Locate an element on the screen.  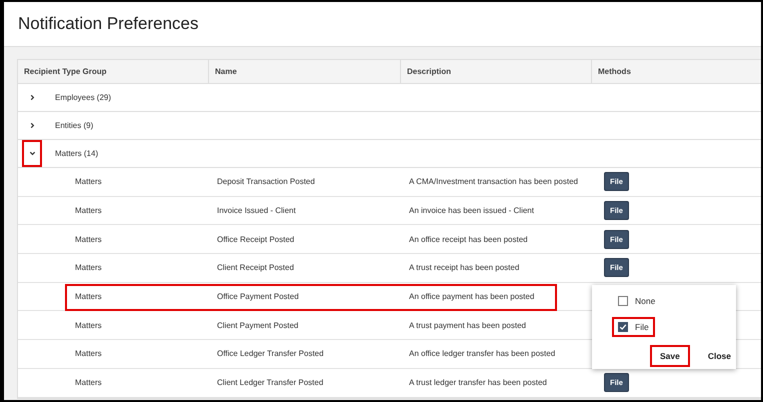
table-cell-text: Deposit Transaction Posted is located at coordinates (266, 182).